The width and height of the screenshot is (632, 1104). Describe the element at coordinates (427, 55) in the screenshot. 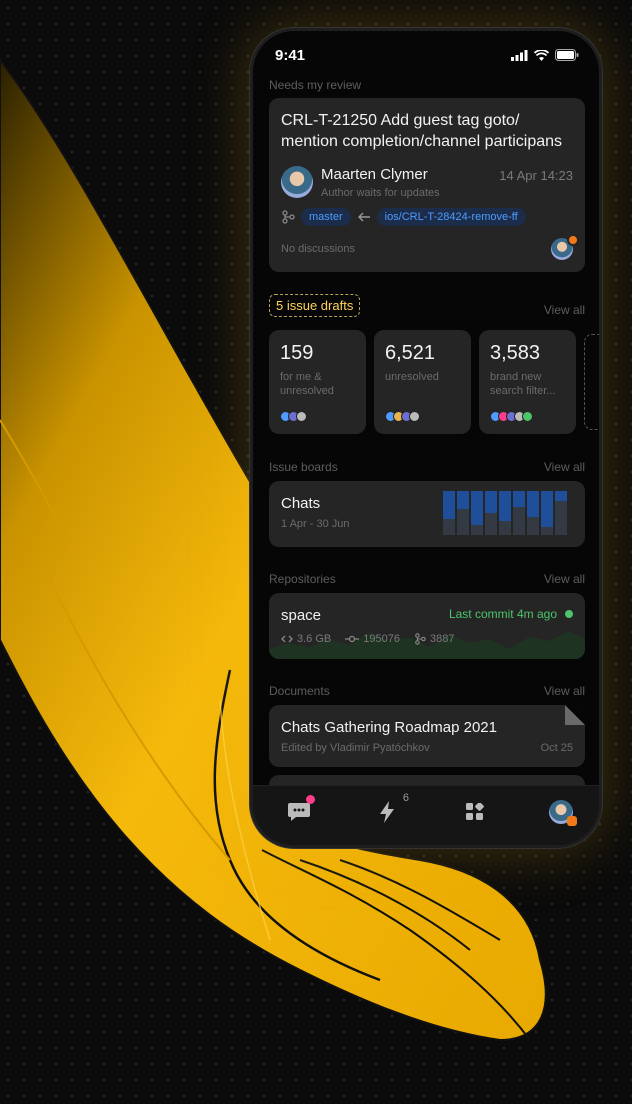

I see `status-bar: 9:41` at that location.